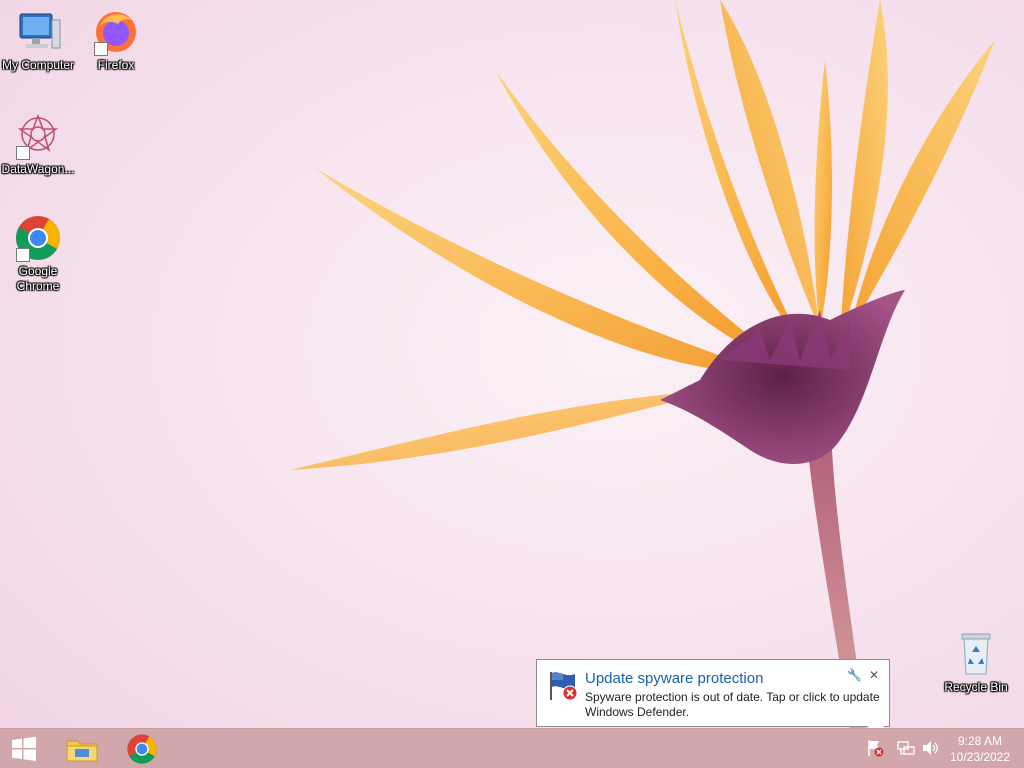  What do you see at coordinates (116, 65) in the screenshot?
I see `desktop-icon-label: Firefox` at bounding box center [116, 65].